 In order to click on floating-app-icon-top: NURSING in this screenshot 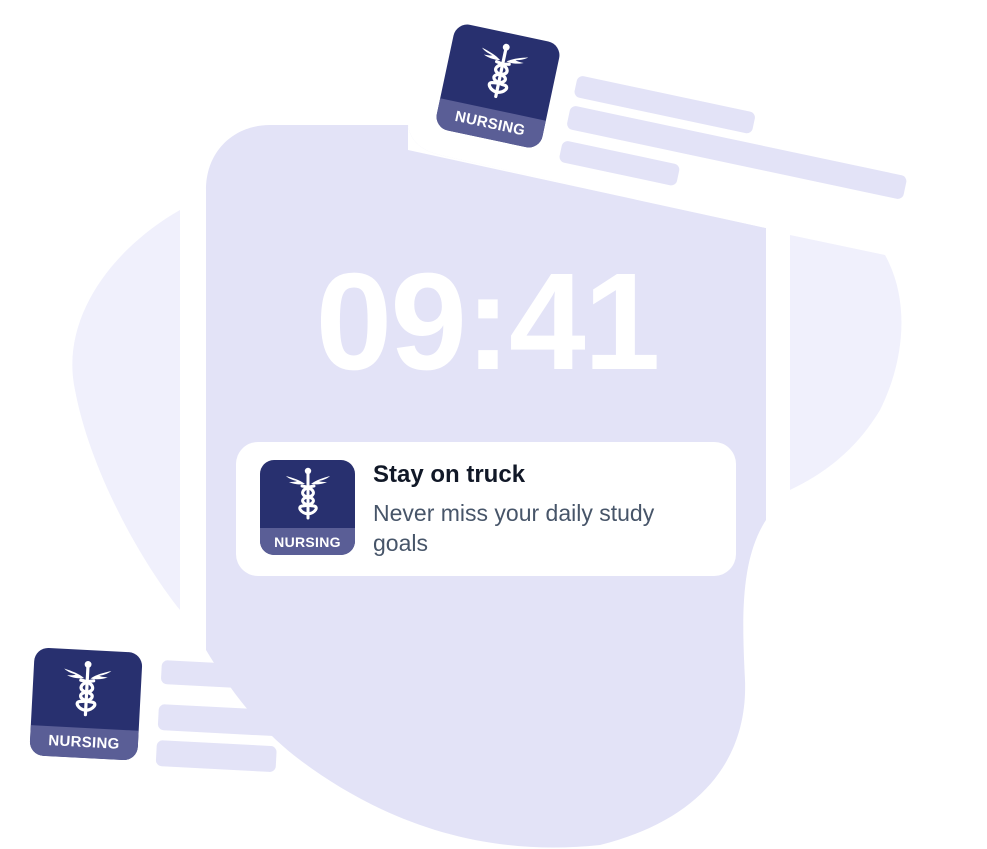, I will do `click(498, 86)`.